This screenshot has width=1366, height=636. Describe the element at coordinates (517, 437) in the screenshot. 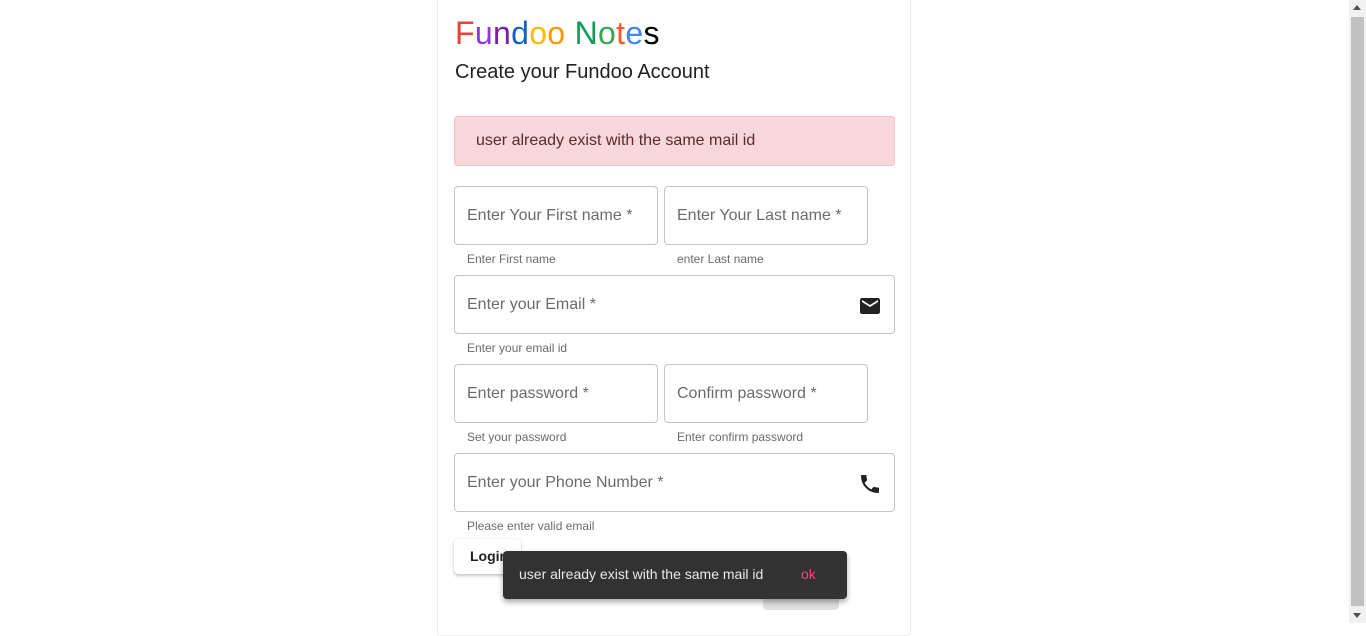

I see `password-helper: Set your password` at that location.